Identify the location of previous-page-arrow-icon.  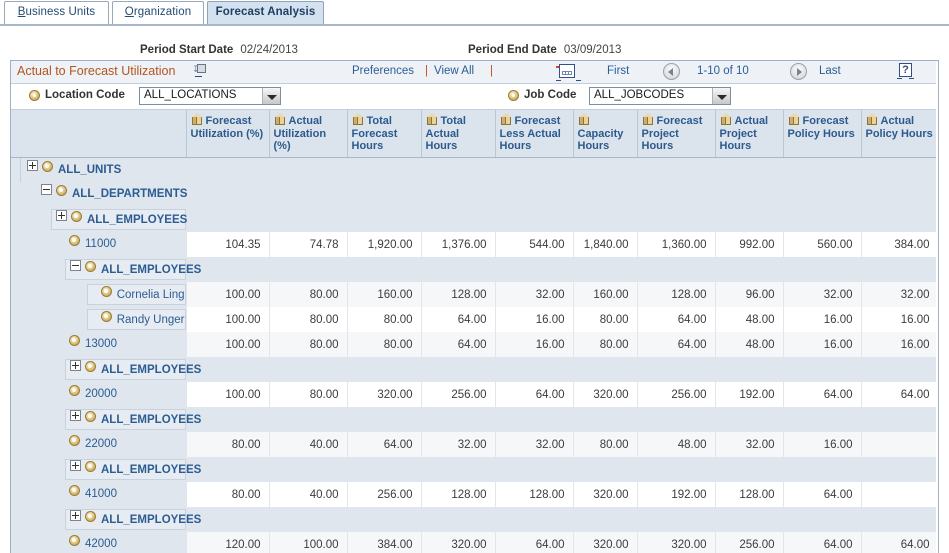
(671, 71).